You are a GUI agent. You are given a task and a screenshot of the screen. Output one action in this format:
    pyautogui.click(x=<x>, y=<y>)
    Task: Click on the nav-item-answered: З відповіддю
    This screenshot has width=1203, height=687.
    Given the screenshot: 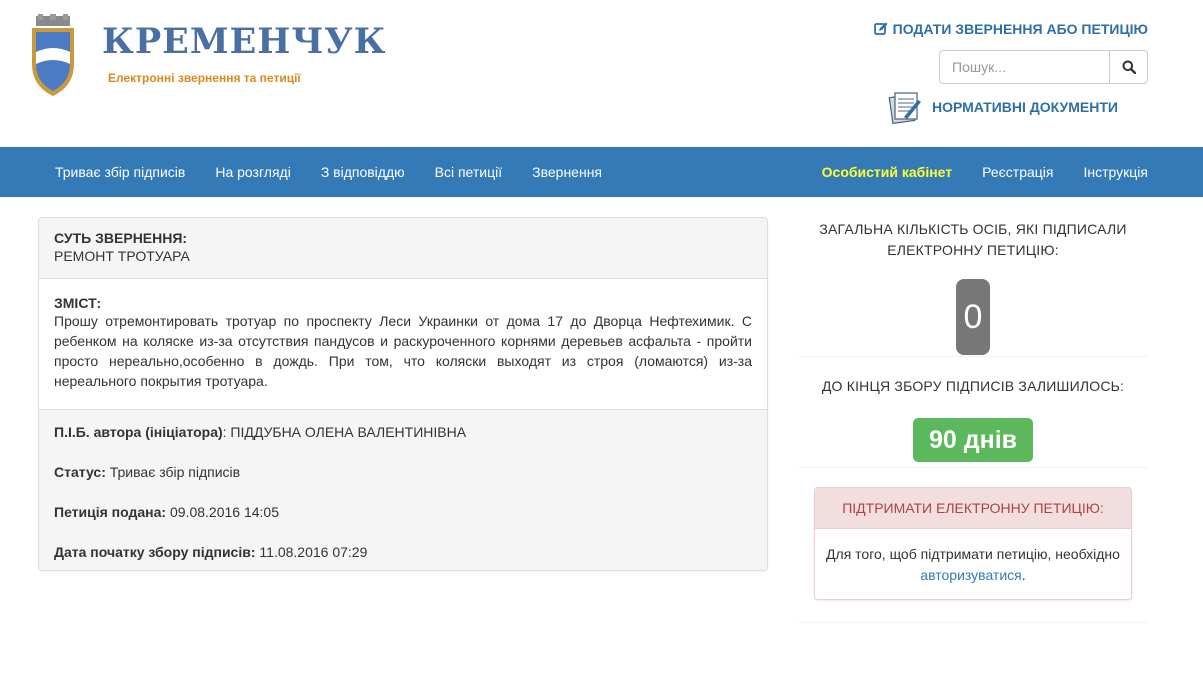 What is the action you would take?
    pyautogui.click(x=363, y=172)
    